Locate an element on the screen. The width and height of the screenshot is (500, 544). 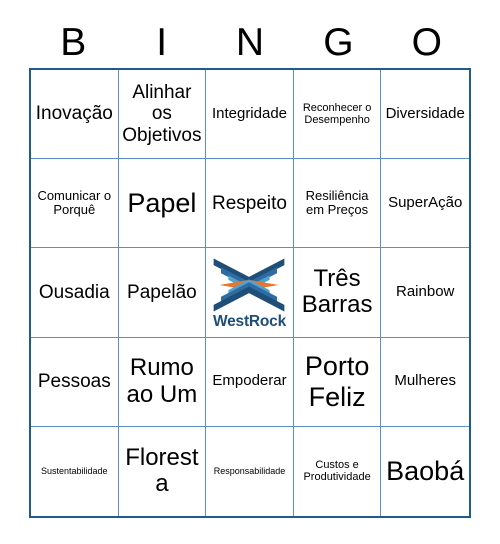
bingo-cell: Floresta is located at coordinates (162, 471).